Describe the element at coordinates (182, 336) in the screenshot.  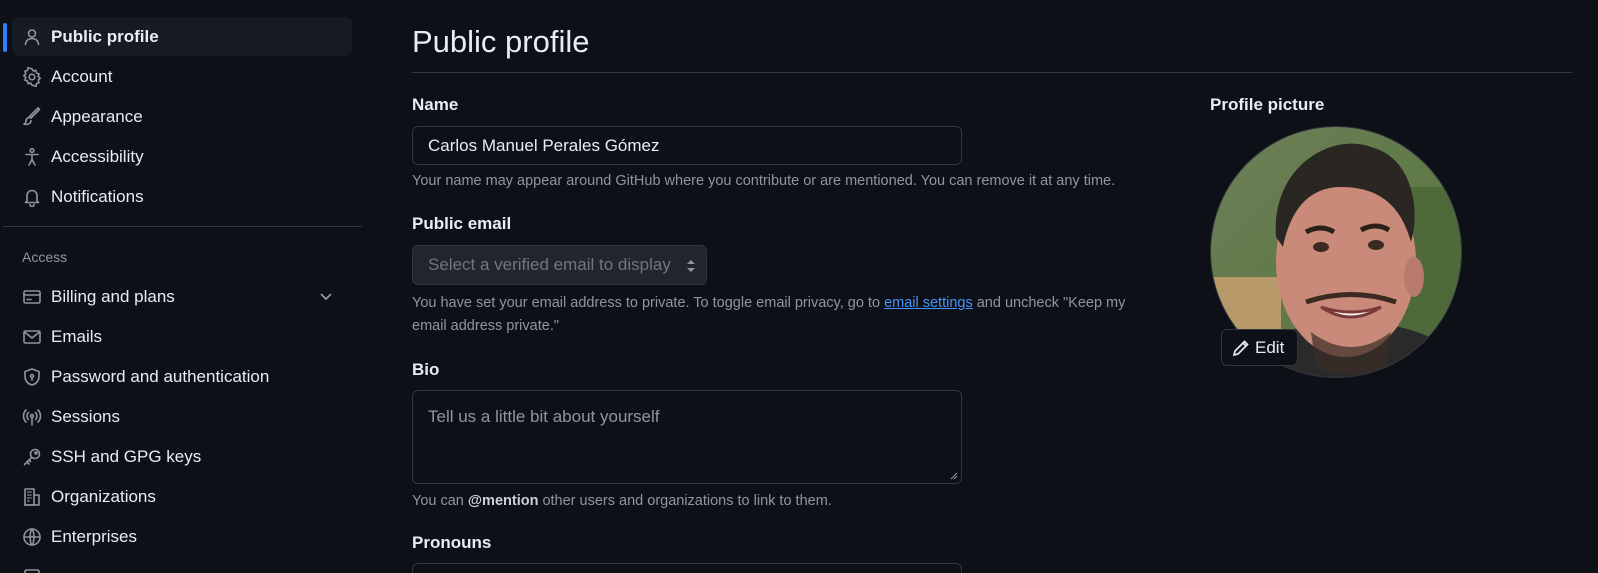
I see `sidebar-item-emails: Emails` at that location.